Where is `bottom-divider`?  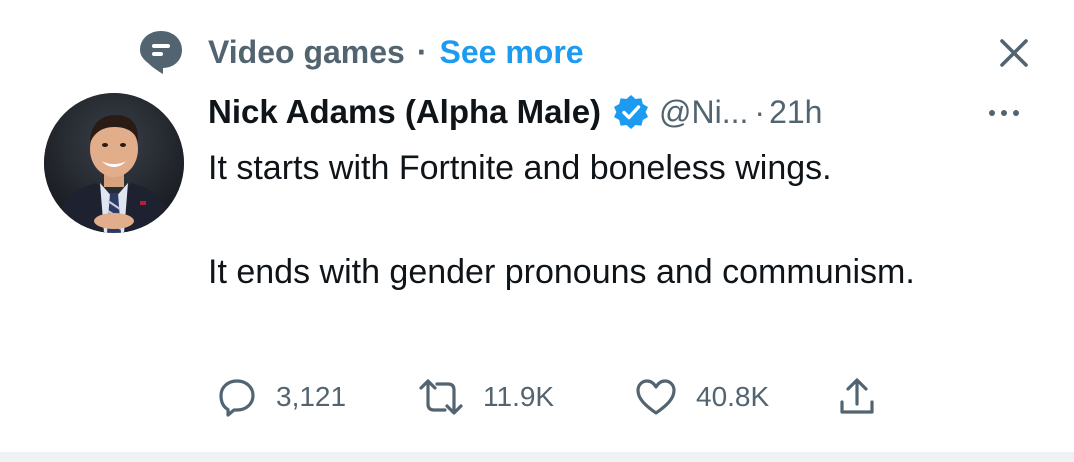
bottom-divider is located at coordinates (537, 457).